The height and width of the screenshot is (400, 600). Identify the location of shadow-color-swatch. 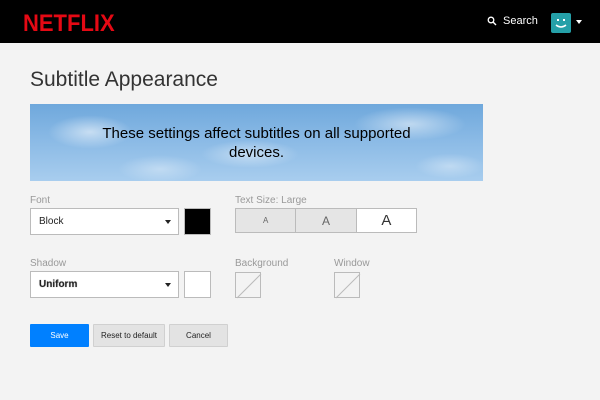
(197, 284).